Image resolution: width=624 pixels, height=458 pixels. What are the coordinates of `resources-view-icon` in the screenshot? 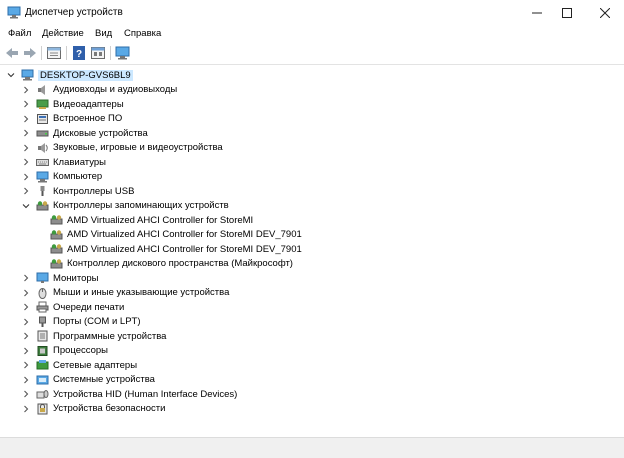 It's located at (98, 53).